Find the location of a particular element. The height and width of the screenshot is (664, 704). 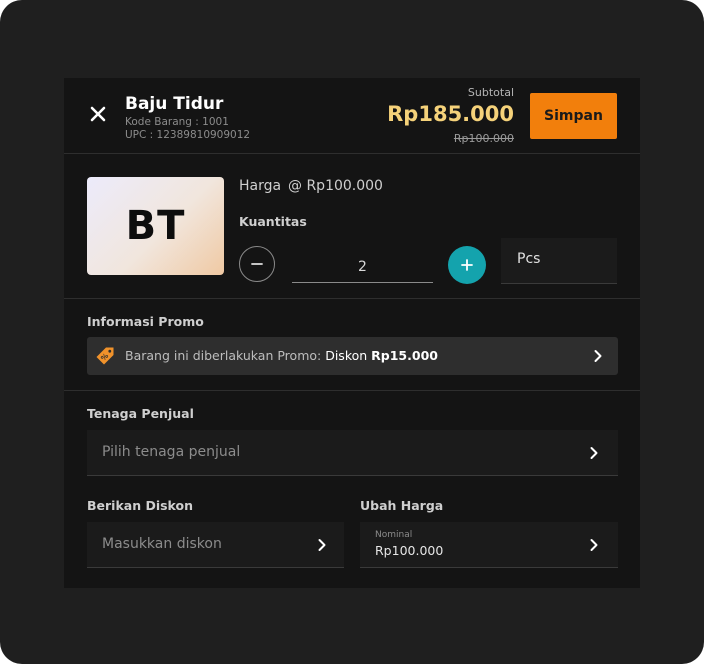

price-label: Harga is located at coordinates (260, 186).